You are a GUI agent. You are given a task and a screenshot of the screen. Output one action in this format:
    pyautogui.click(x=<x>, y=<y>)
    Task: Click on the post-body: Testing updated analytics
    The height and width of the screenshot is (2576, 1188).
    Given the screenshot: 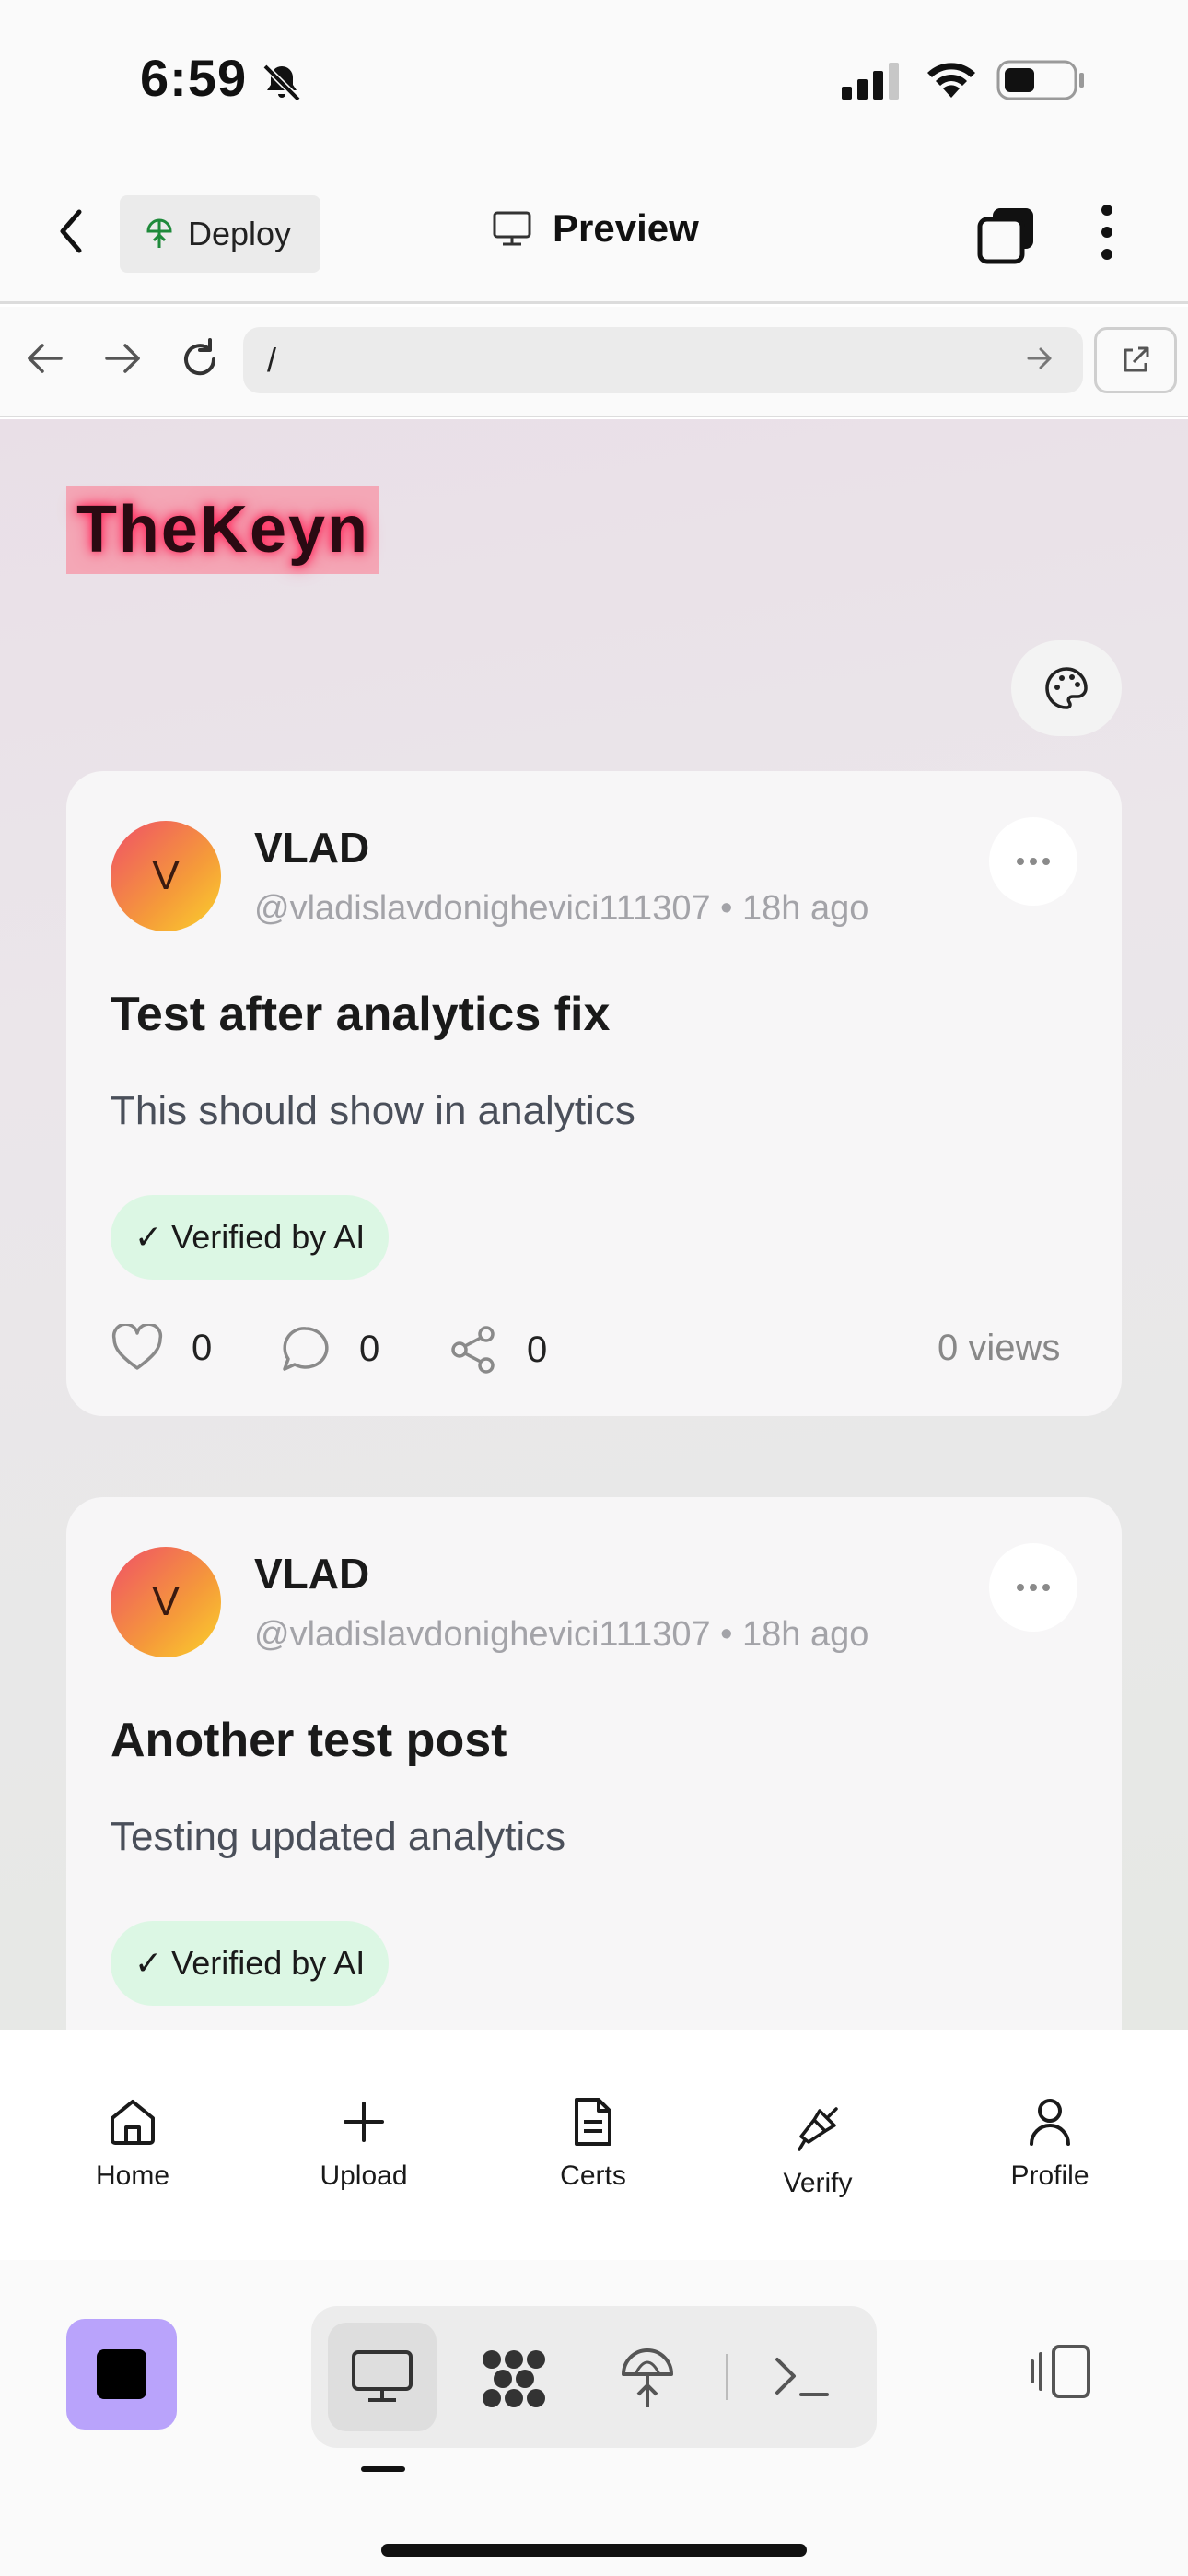 What is the action you would take?
    pyautogui.click(x=338, y=1836)
    